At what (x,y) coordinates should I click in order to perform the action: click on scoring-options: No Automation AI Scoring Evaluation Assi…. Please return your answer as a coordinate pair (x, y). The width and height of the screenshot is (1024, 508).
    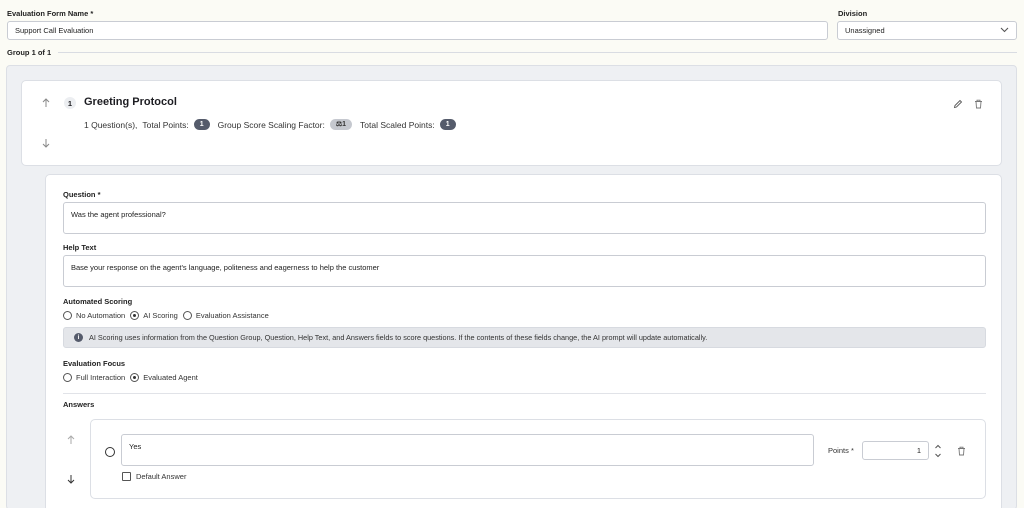
    Looking at the image, I should click on (168, 315).